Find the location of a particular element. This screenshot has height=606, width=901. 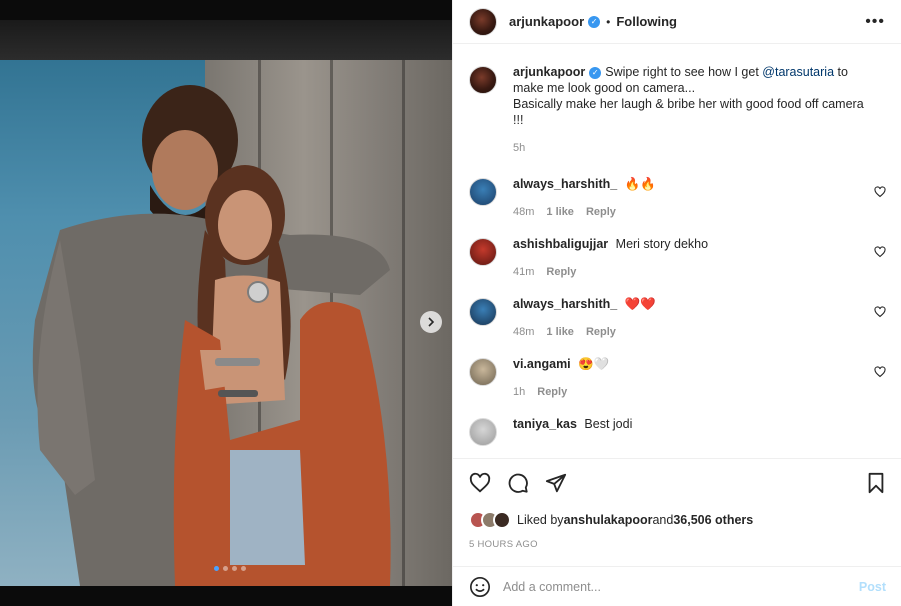

comment-item: always_harshith_ ❤️❤️ 48m 1 like Reply is located at coordinates (677, 317).